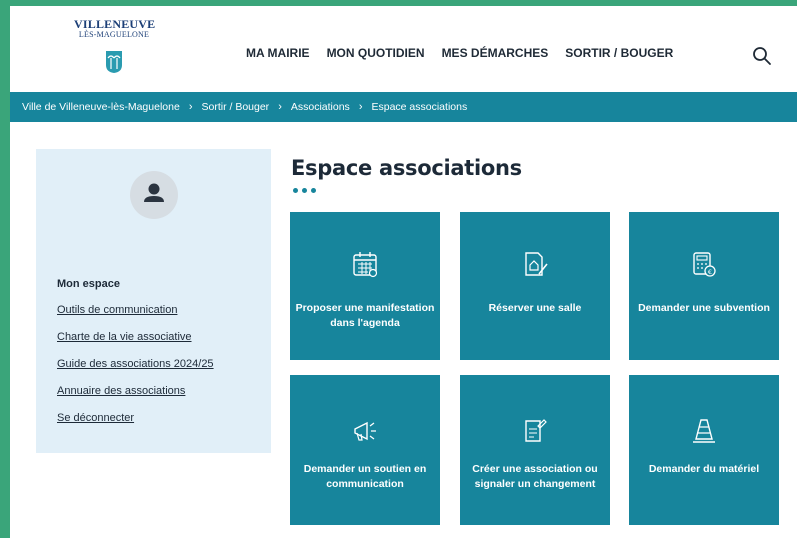 The width and height of the screenshot is (797, 538). What do you see at coordinates (762, 56) in the screenshot?
I see `search-icon` at bounding box center [762, 56].